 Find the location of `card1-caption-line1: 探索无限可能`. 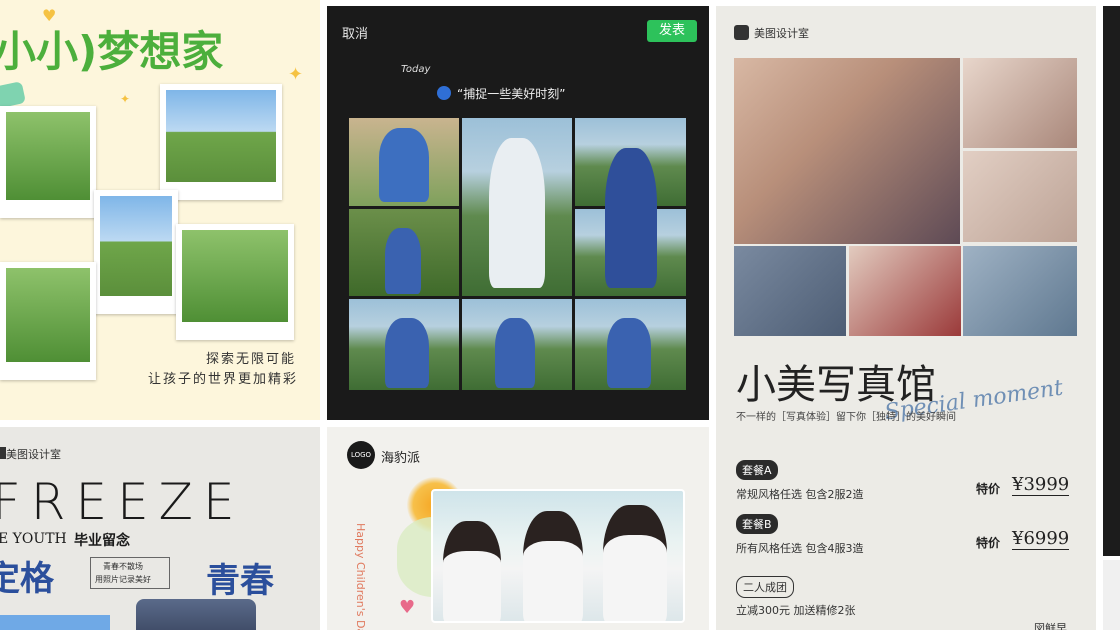

card1-caption-line1: 探索无限可能 is located at coordinates (251, 359).